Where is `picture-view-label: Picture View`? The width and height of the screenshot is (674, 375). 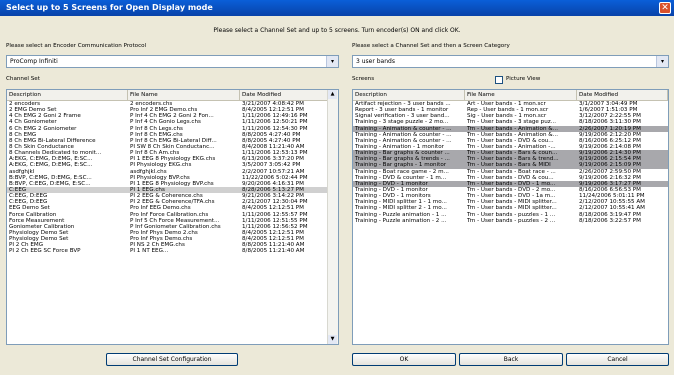
picture-view-label: Picture View is located at coordinates (523, 79).